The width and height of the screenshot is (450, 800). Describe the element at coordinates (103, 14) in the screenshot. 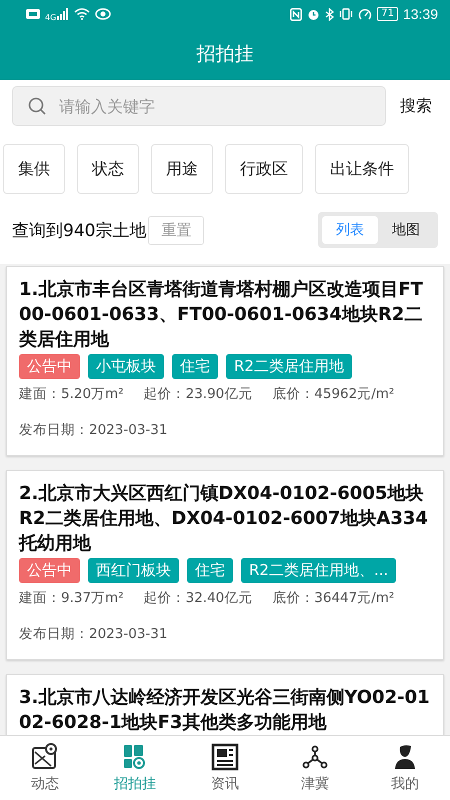

I see `eye-icon` at that location.